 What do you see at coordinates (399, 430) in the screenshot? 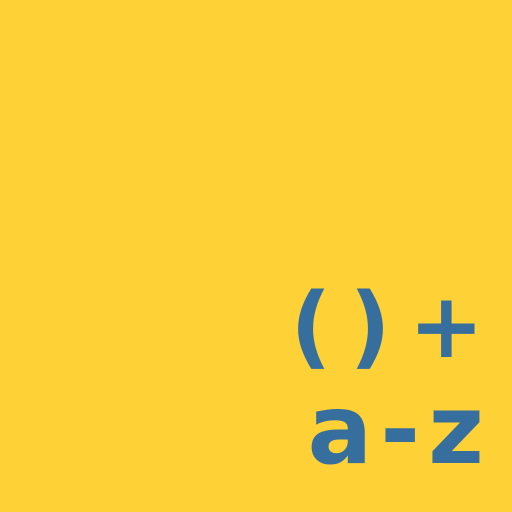
I see `a-to-z-glyph: a-z` at bounding box center [399, 430].